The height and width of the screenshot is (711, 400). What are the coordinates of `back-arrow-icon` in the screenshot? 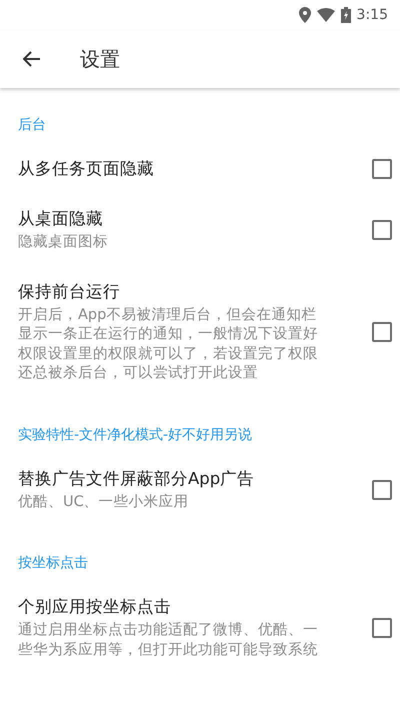 It's located at (32, 59).